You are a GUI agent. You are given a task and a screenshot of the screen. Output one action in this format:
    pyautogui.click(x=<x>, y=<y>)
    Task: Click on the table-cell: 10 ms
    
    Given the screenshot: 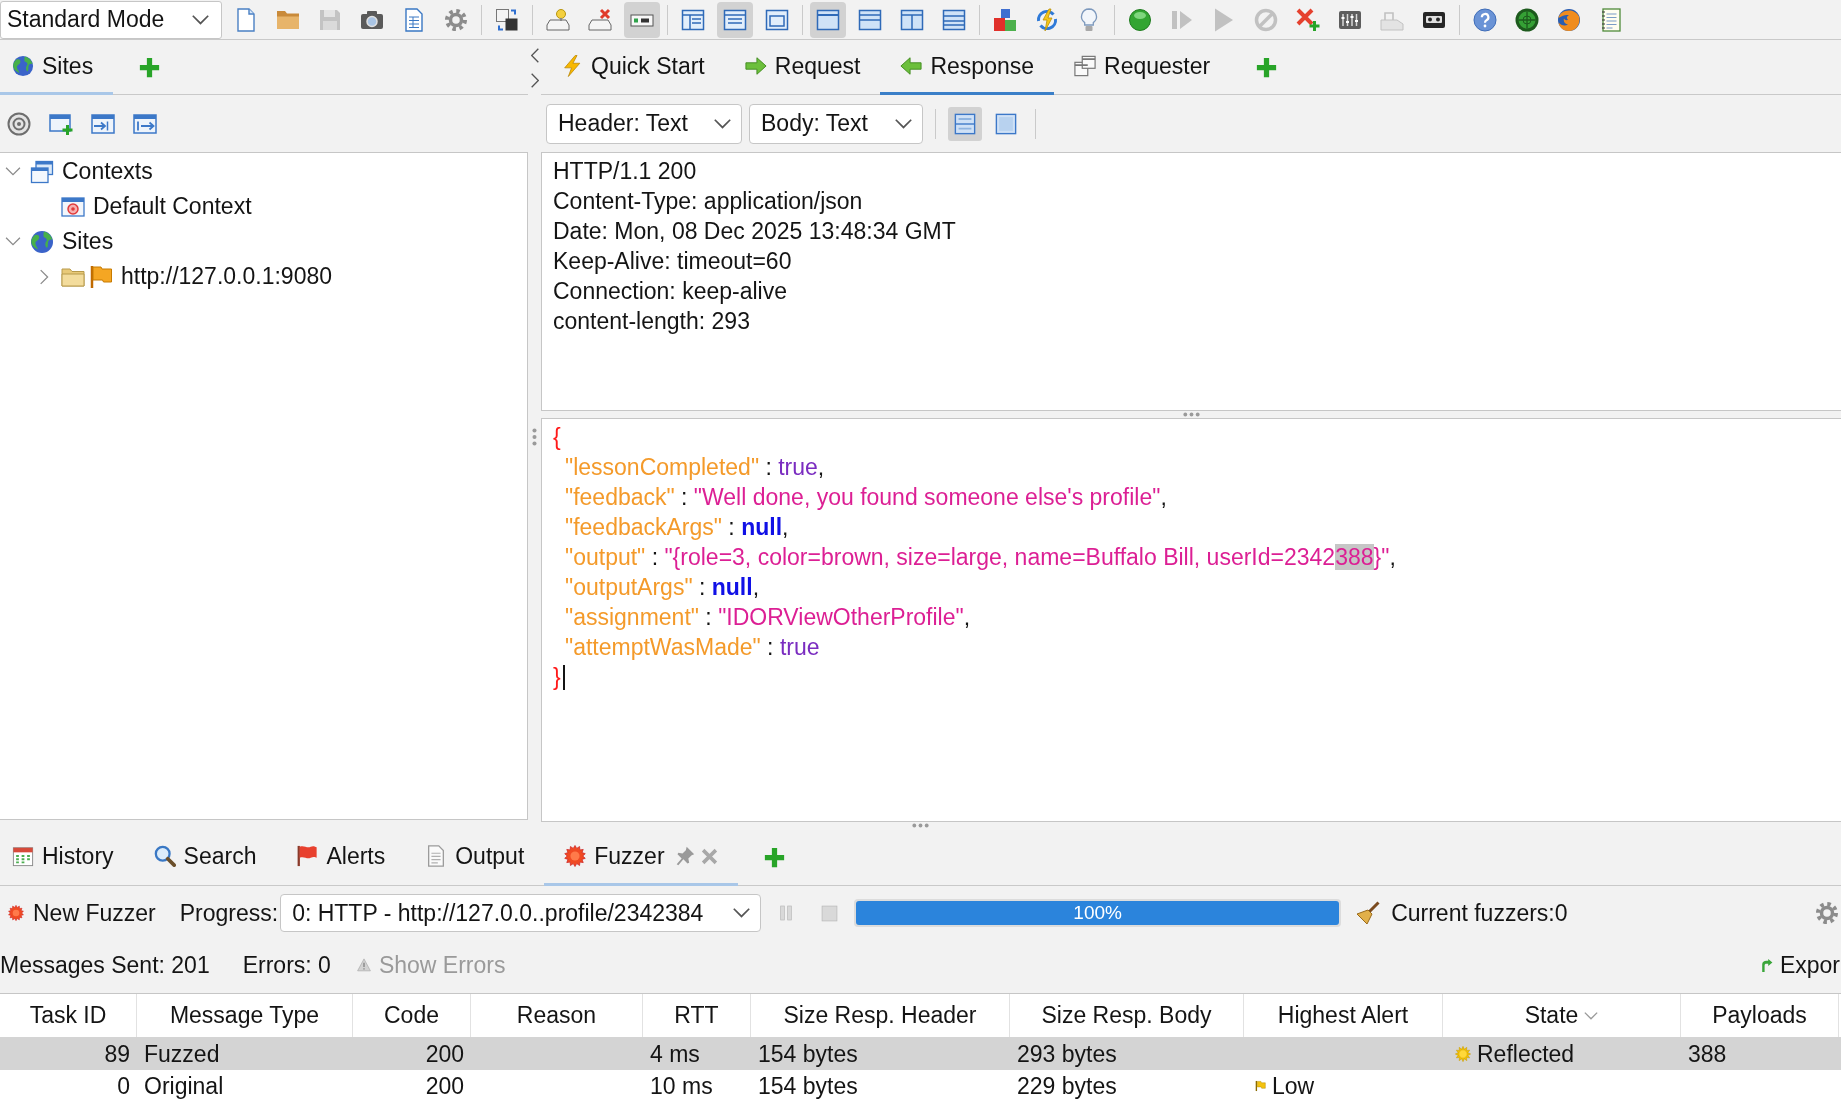 What is the action you would take?
    pyautogui.click(x=681, y=1086)
    